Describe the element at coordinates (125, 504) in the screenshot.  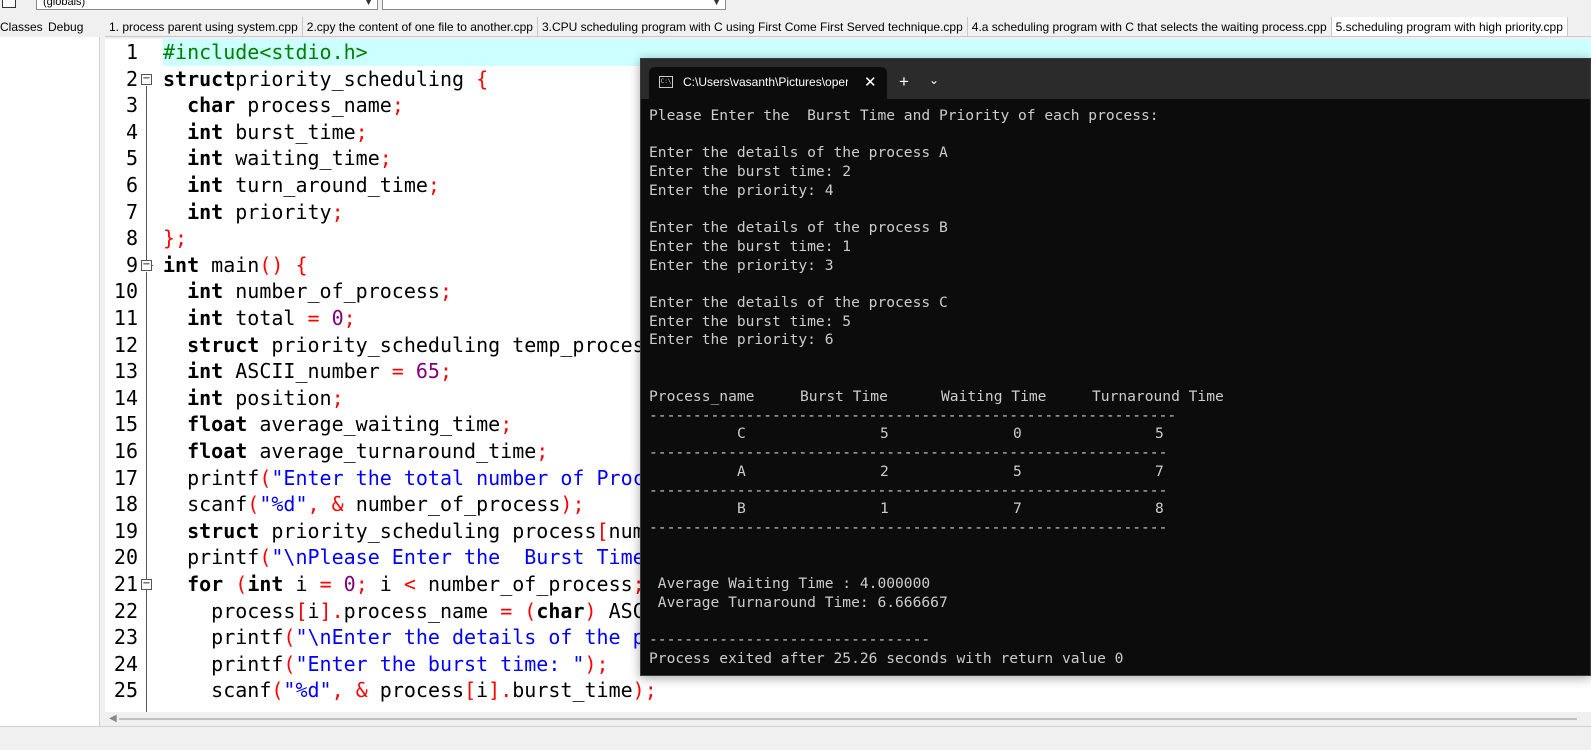
I see `line-number: 18` at that location.